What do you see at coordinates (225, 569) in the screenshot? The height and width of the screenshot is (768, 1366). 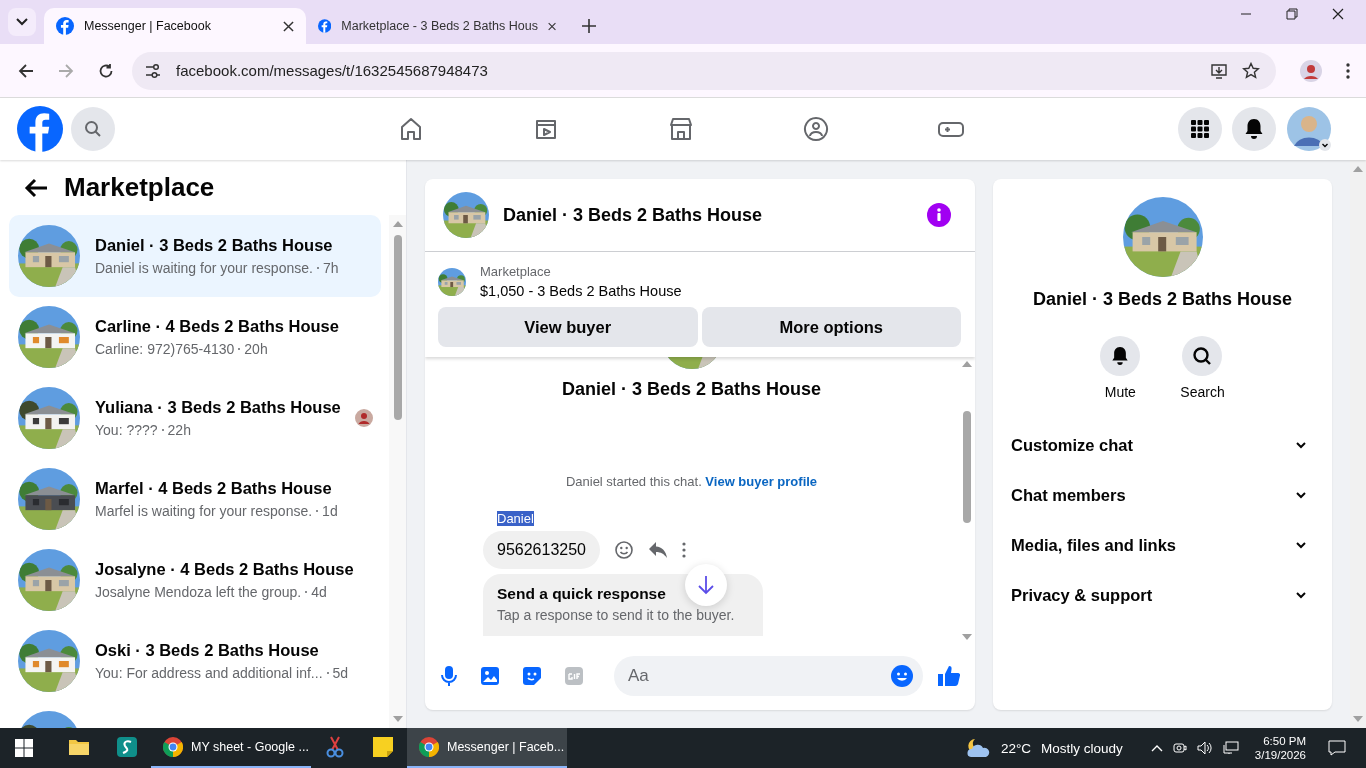 I see `conversation-name: Josalyne · 4 Beds 2 Baths House` at bounding box center [225, 569].